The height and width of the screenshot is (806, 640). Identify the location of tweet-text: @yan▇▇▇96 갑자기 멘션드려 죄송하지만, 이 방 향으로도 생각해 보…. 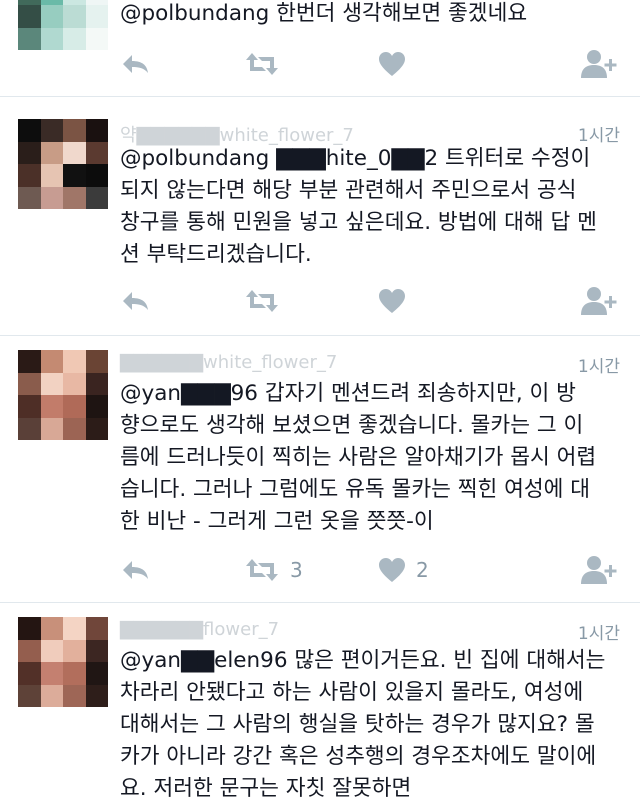
(358, 457).